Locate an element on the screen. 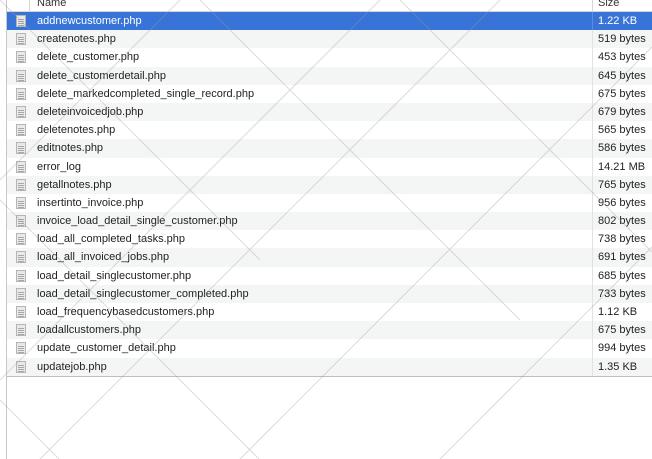  file-size: 685 bytes is located at coordinates (622, 275).